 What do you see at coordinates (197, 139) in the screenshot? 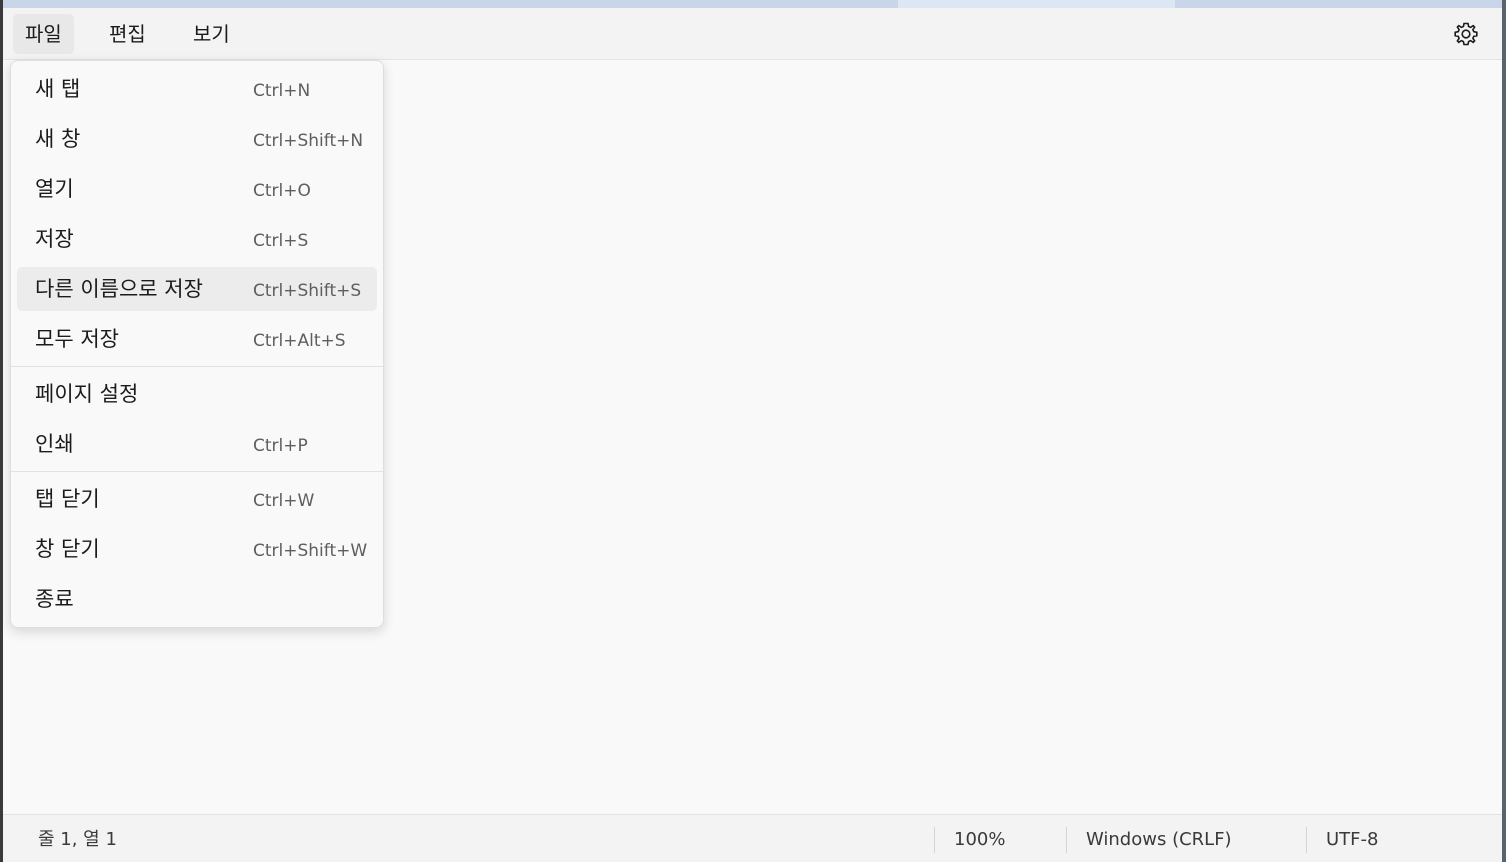
I see `menu-item-new-window: 새 창 Ctrl+Shift+N` at bounding box center [197, 139].